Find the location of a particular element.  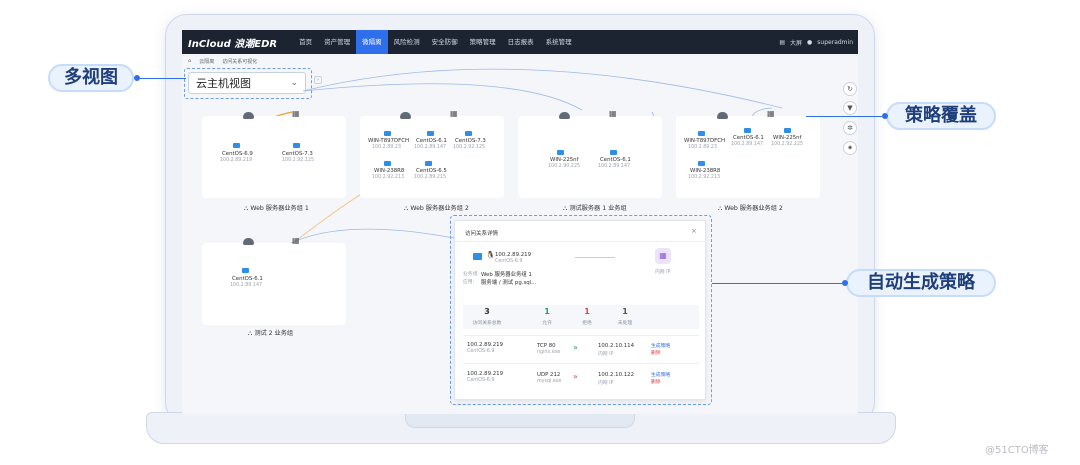

refresh-icon: ↻ is located at coordinates (850, 89).